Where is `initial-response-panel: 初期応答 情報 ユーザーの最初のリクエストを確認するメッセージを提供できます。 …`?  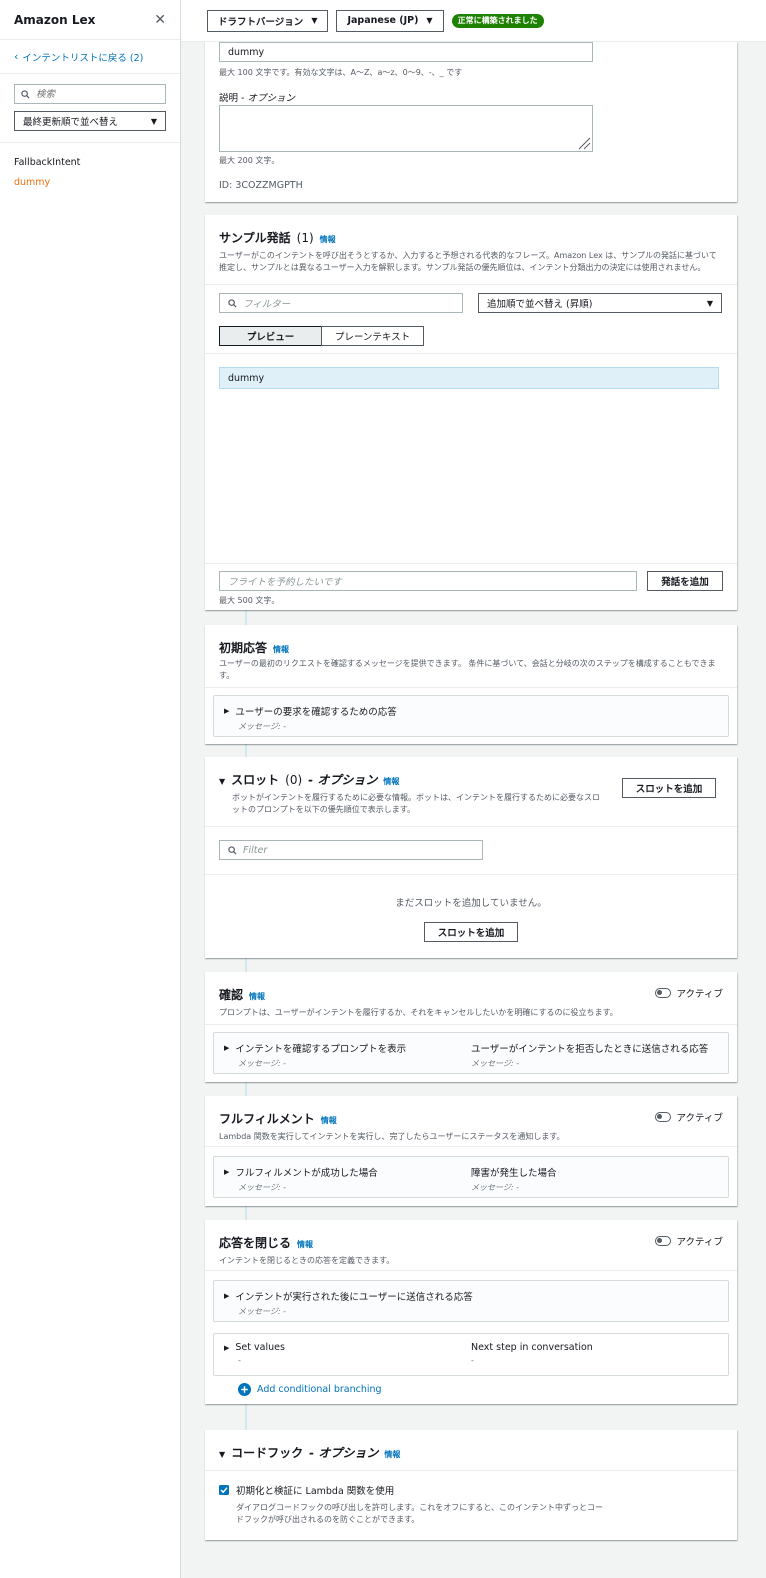
initial-response-panel: 初期応答 情報 ユーザーの最初のリクエストを確認するメッセージを提供できます。 … is located at coordinates (471, 684).